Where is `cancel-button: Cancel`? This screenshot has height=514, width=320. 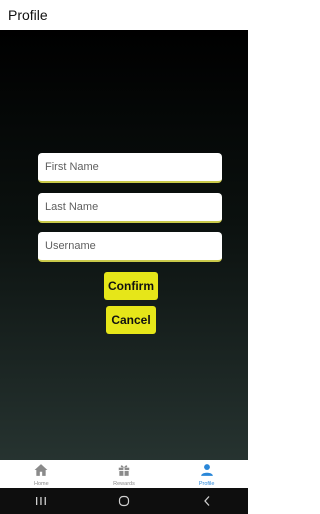
cancel-button: Cancel is located at coordinates (131, 320).